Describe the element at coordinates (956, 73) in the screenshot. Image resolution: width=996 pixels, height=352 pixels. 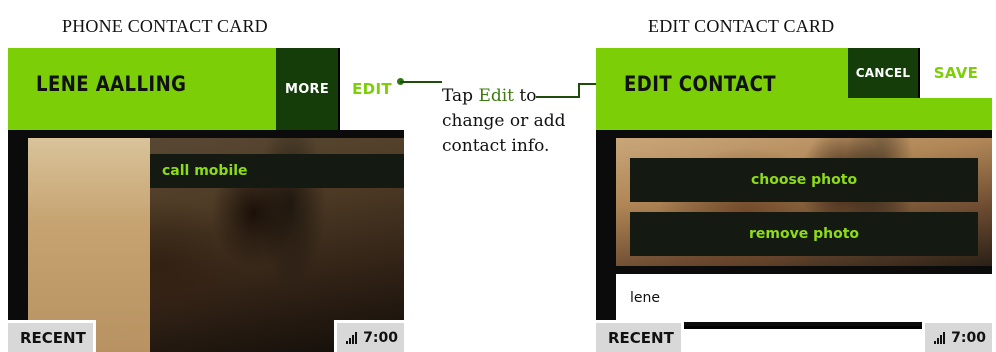
I see `save-button: SAVE` at that location.